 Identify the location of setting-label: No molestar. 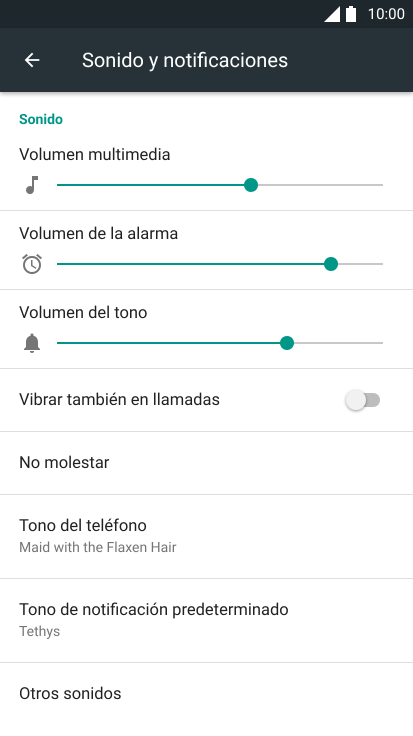
(206, 463).